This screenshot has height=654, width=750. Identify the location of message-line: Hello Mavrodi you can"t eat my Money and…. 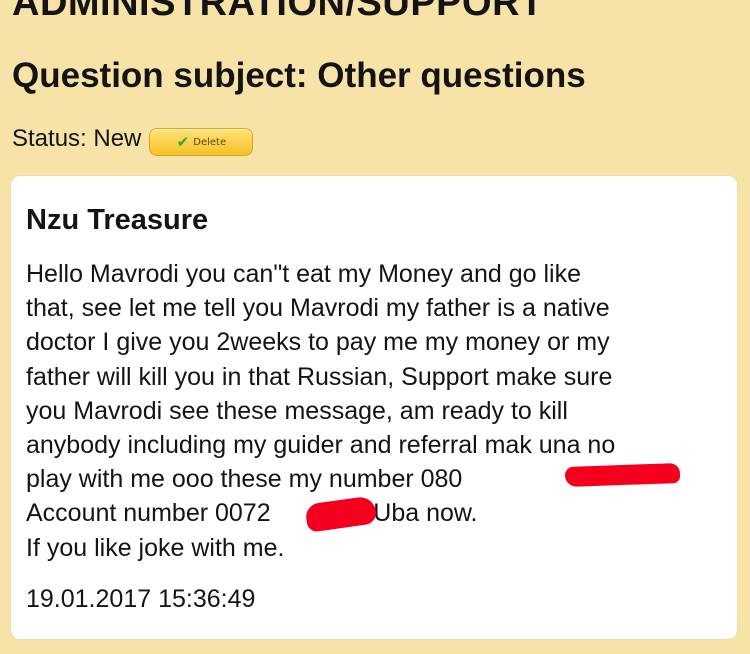
(303, 274).